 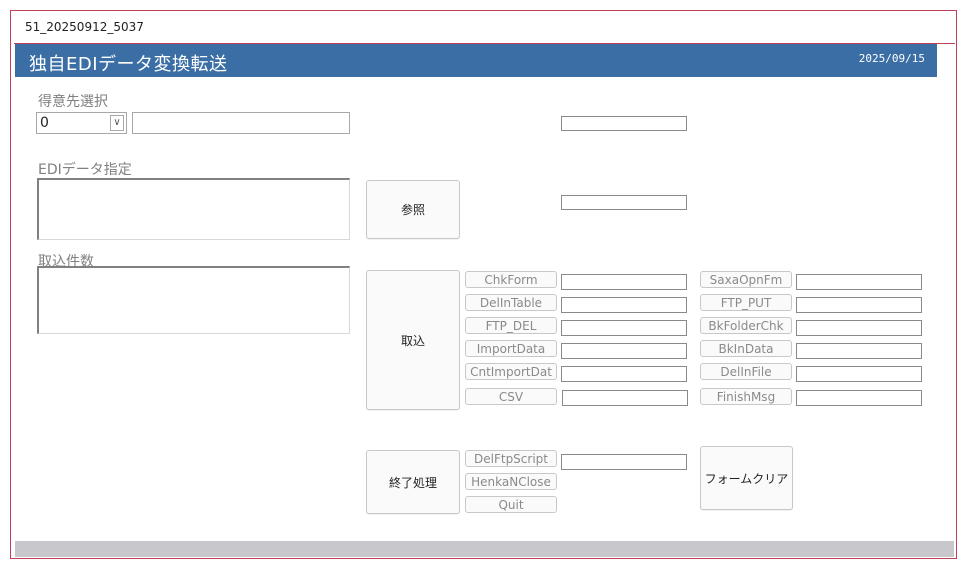 I want to click on step-ftp-del-button: FTP_DEL, so click(x=511, y=325).